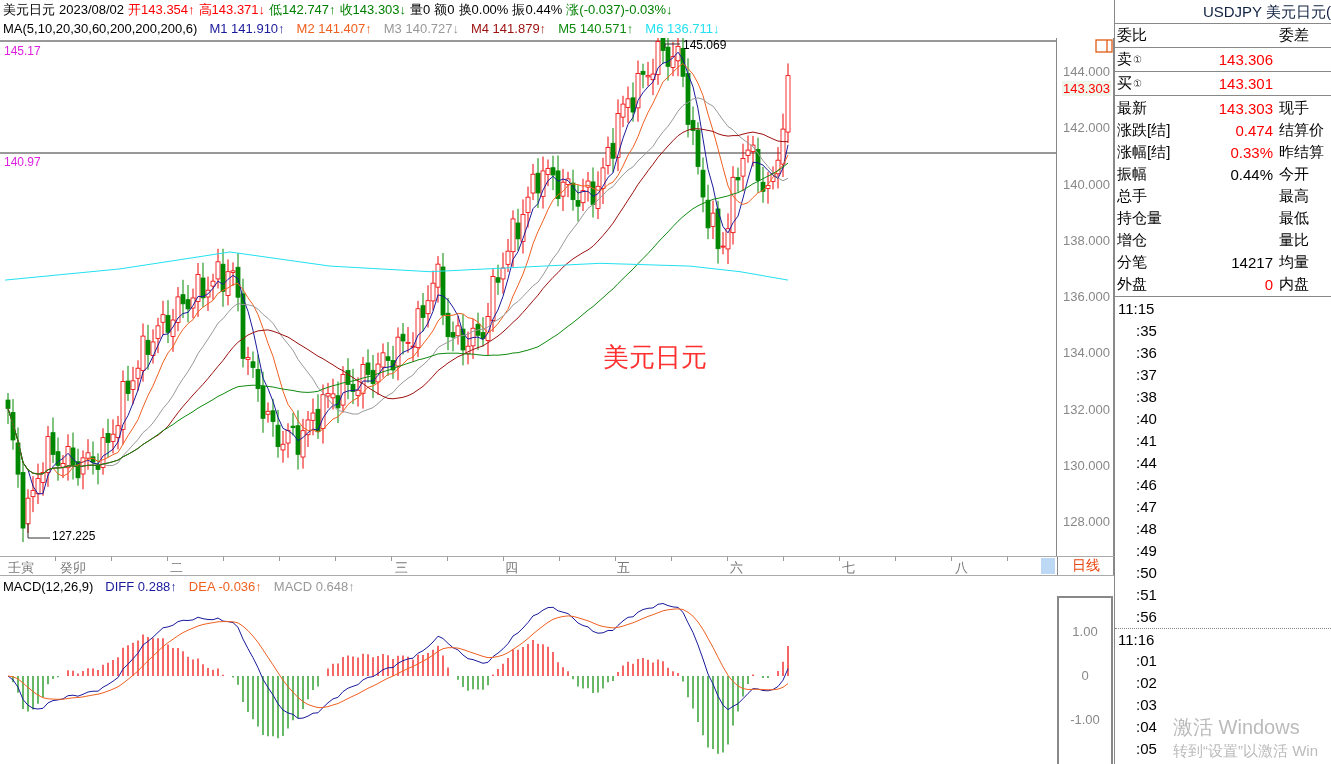 The width and height of the screenshot is (1331, 764). Describe the element at coordinates (537, 9) in the screenshot. I see `quote-field: 振0.44%` at that location.